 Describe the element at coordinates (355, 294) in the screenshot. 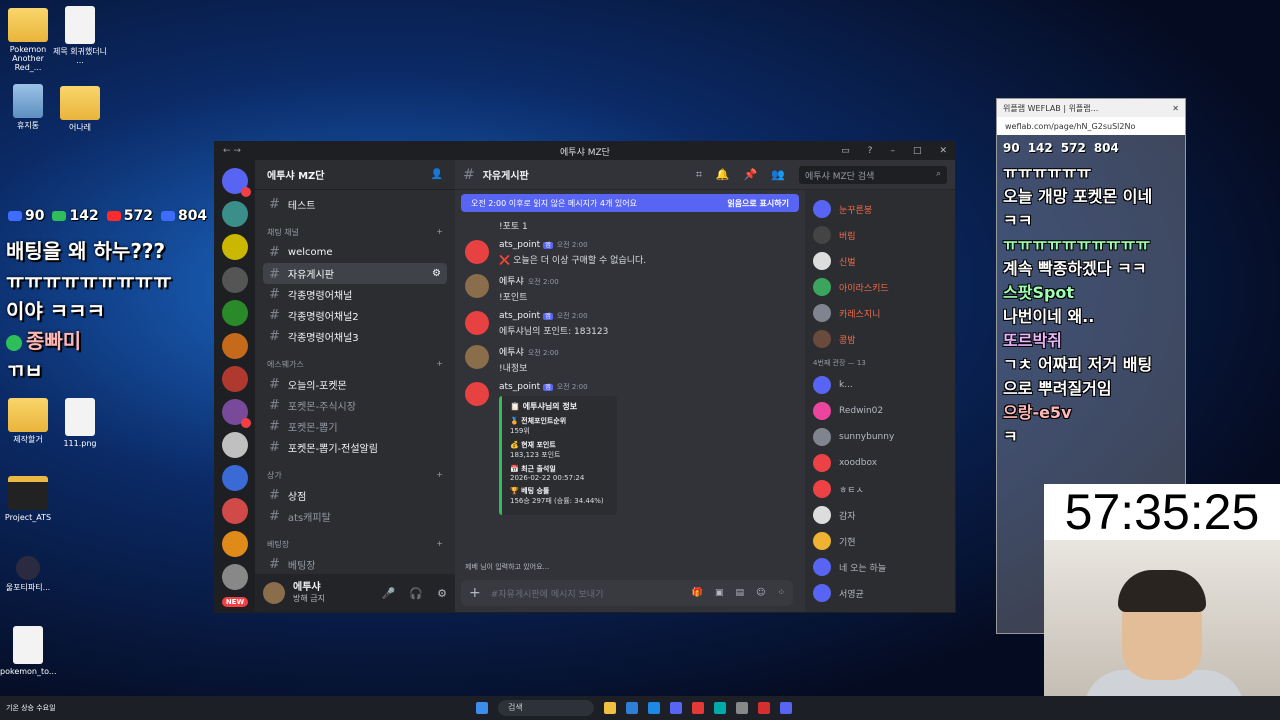

I see `channel-item: # 각종명령어채널` at that location.